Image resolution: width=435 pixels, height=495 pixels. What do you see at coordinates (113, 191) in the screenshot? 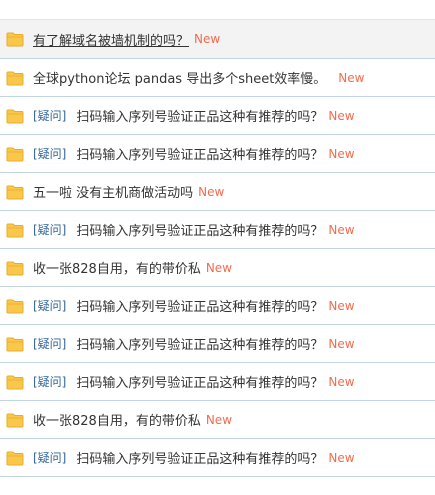
I see `thread-title: 五一啦 没有主机商做活动吗` at bounding box center [113, 191].